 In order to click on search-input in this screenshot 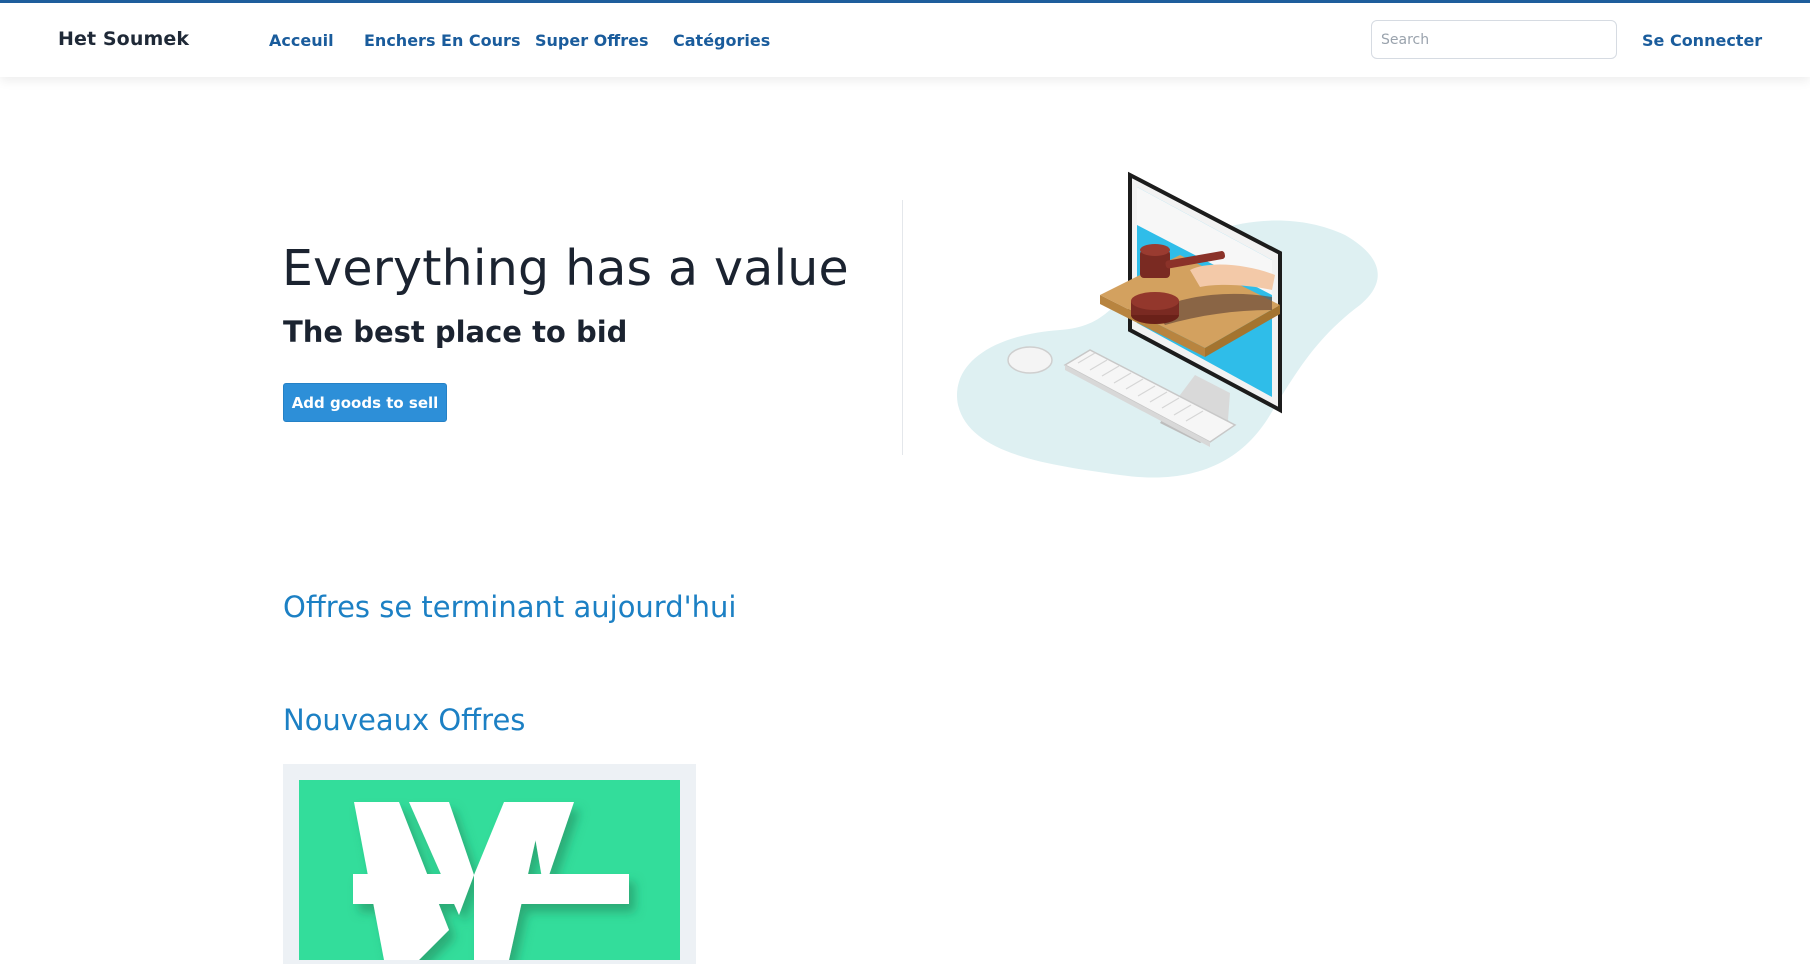, I will do `click(1494, 39)`.